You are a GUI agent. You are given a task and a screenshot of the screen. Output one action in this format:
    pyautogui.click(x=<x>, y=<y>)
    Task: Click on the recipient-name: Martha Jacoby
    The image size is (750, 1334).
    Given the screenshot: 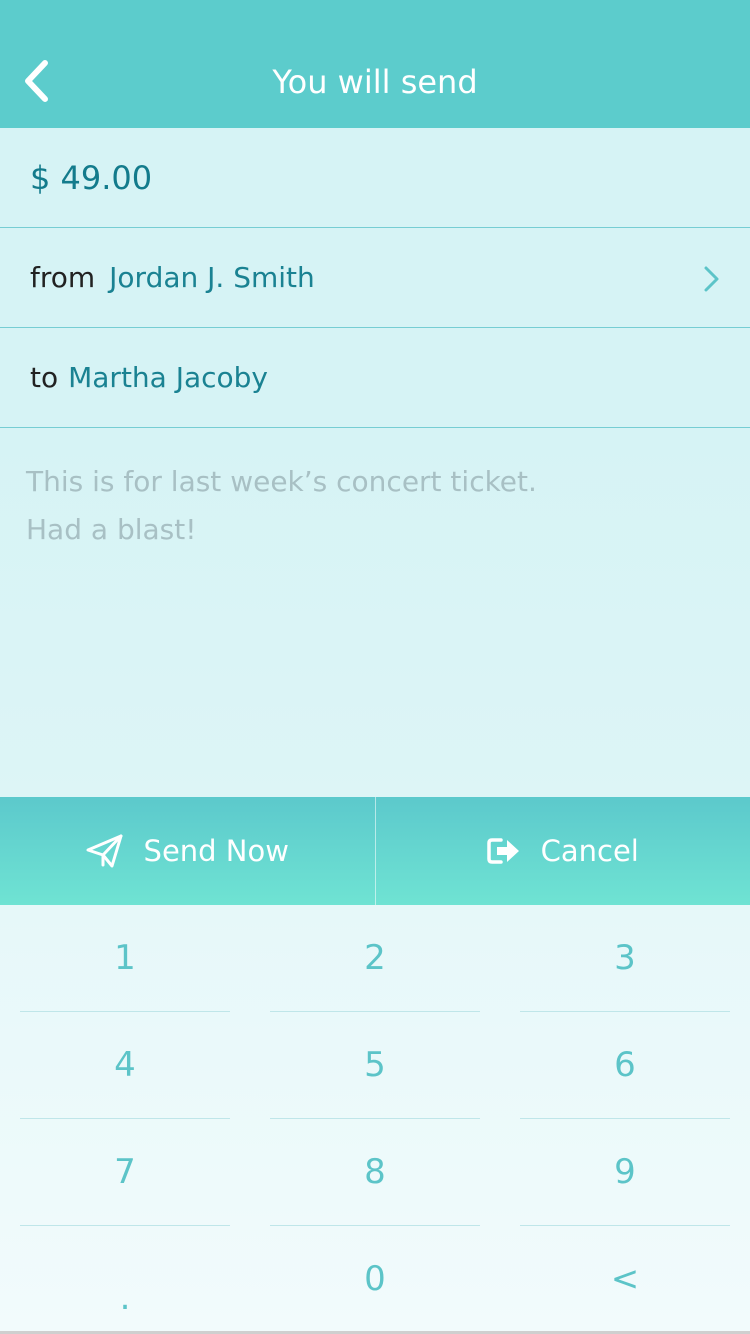 What is the action you would take?
    pyautogui.click(x=168, y=377)
    